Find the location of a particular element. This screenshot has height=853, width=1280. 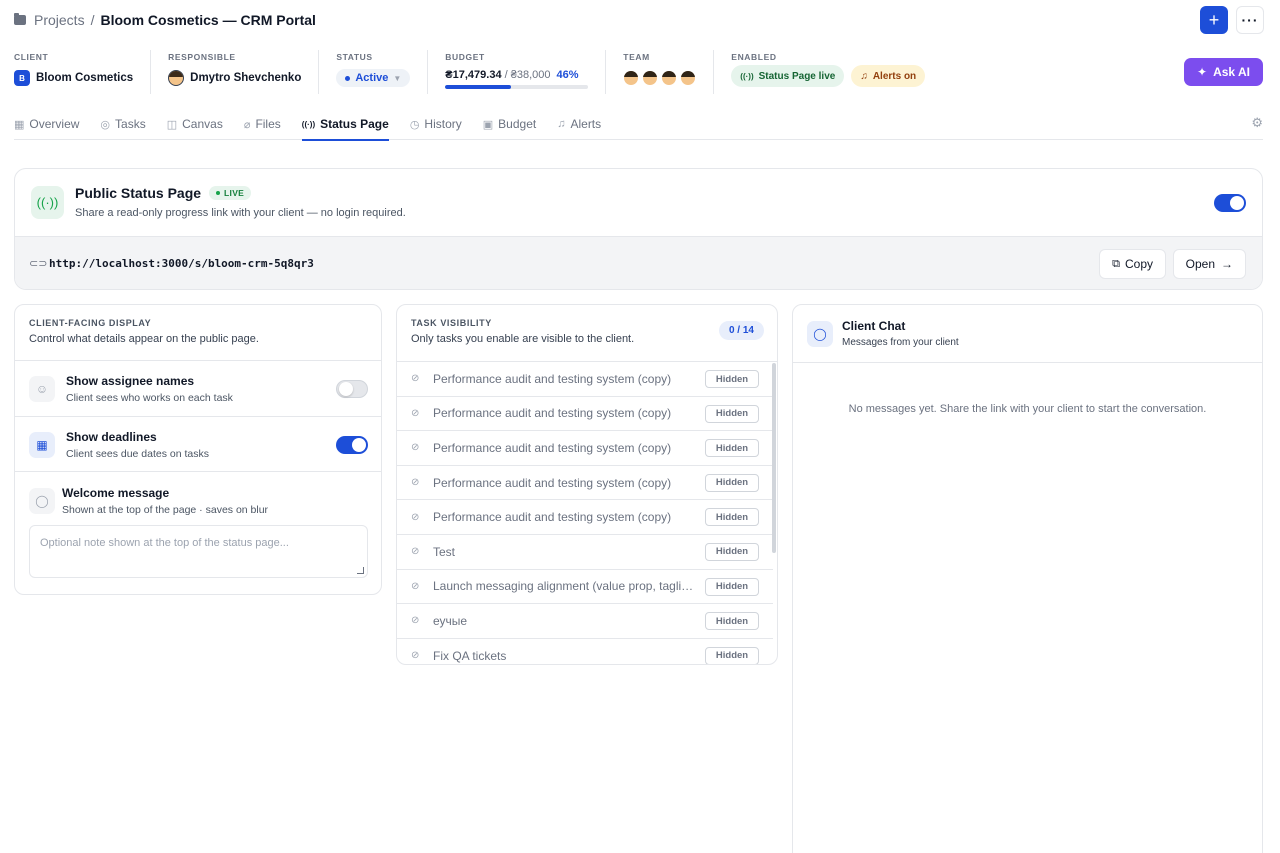

sparkles-icon: ✦ is located at coordinates (1202, 72).